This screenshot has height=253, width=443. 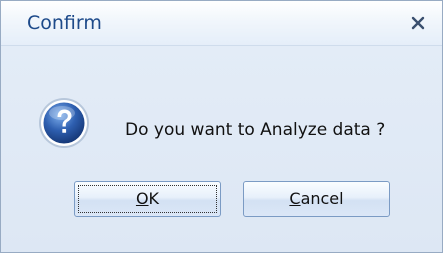 I want to click on confirm-message: Do you want to Analyze data ?, so click(x=255, y=130).